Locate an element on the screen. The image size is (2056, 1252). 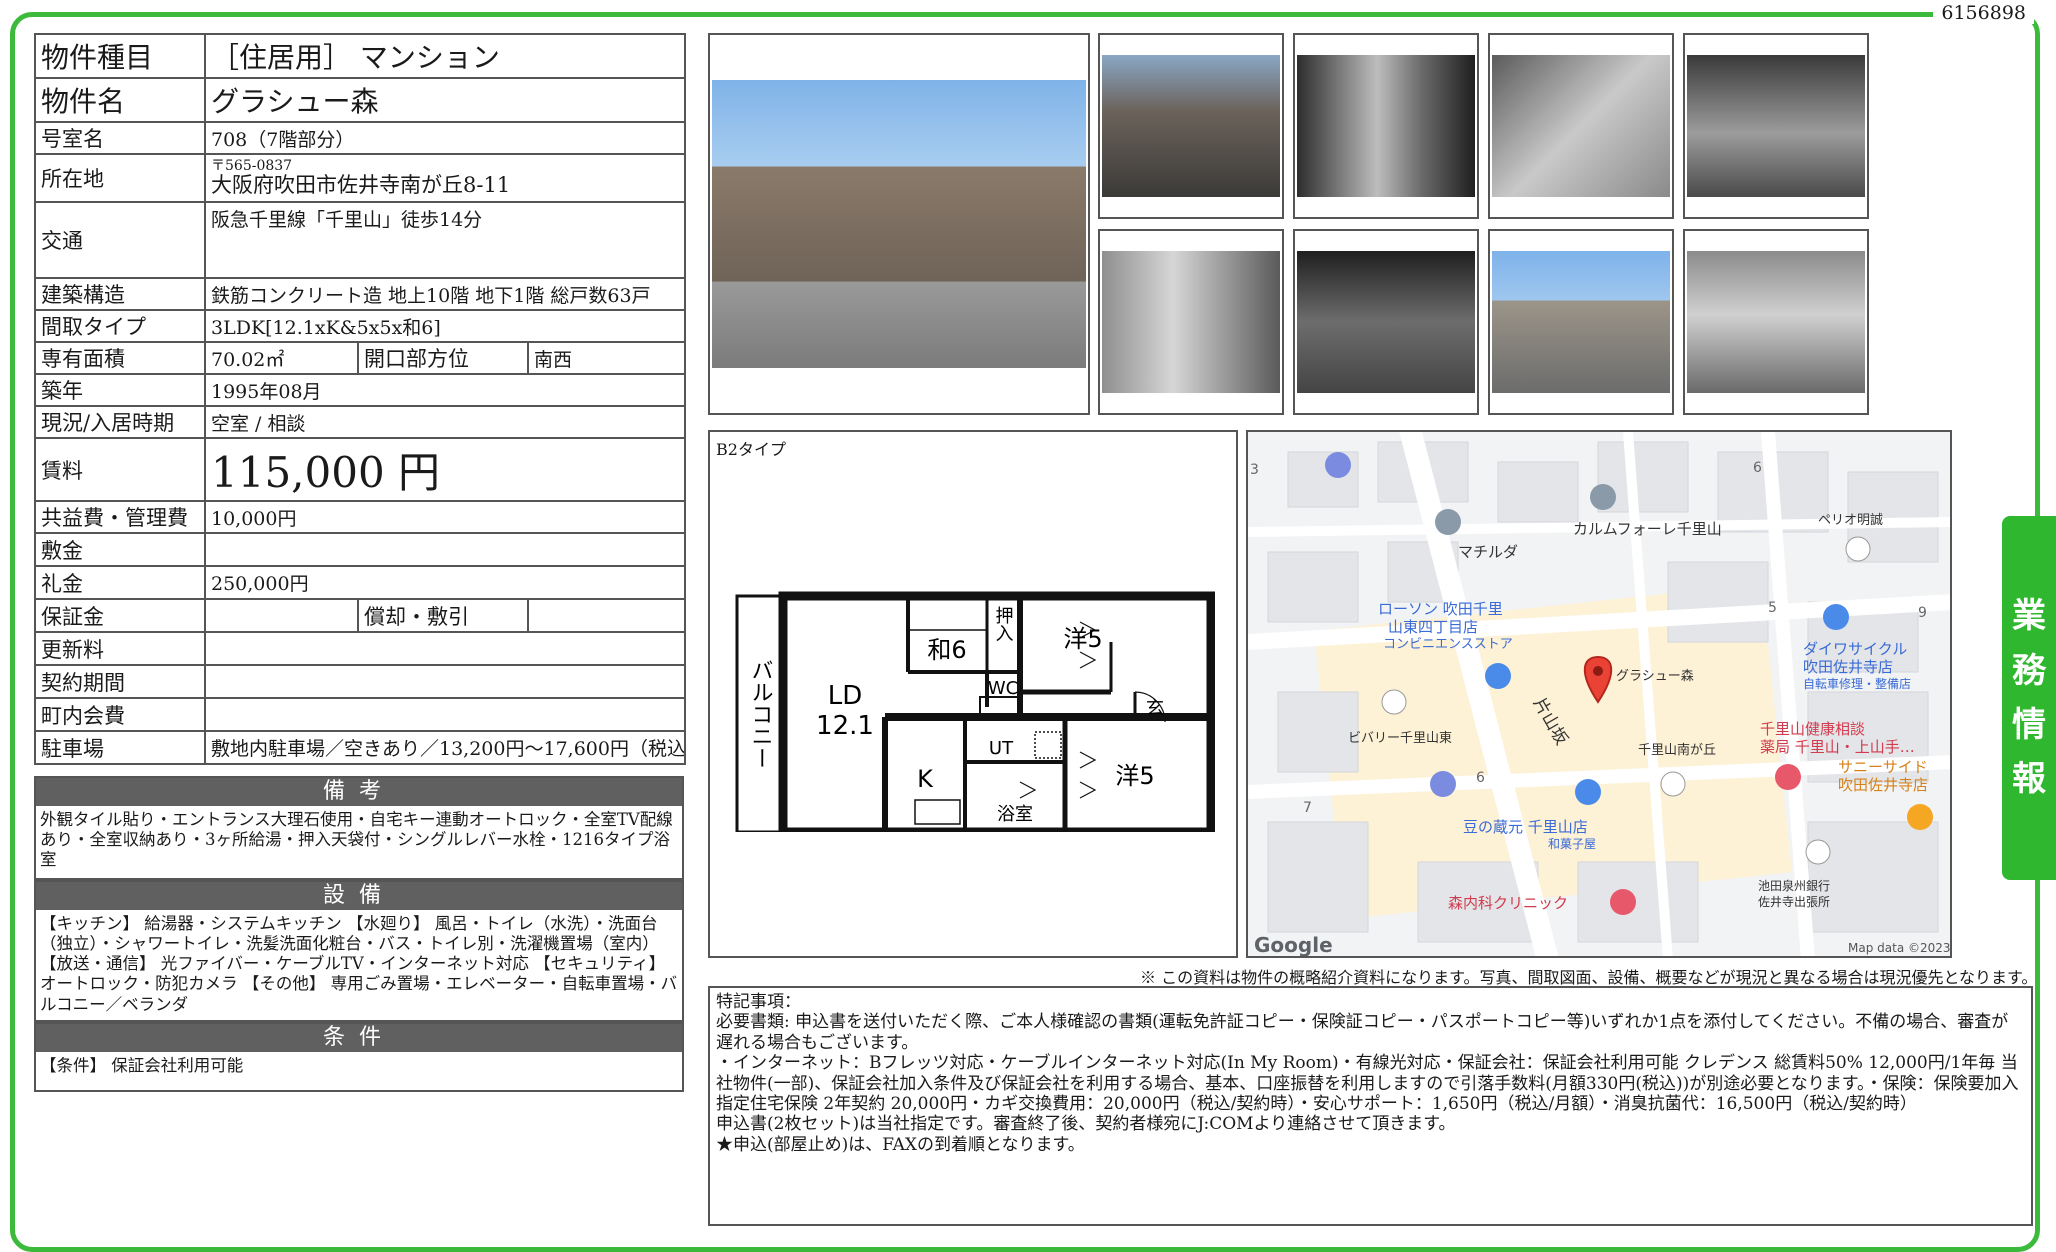
rent-value: 115,000 円 is located at coordinates (445, 469).